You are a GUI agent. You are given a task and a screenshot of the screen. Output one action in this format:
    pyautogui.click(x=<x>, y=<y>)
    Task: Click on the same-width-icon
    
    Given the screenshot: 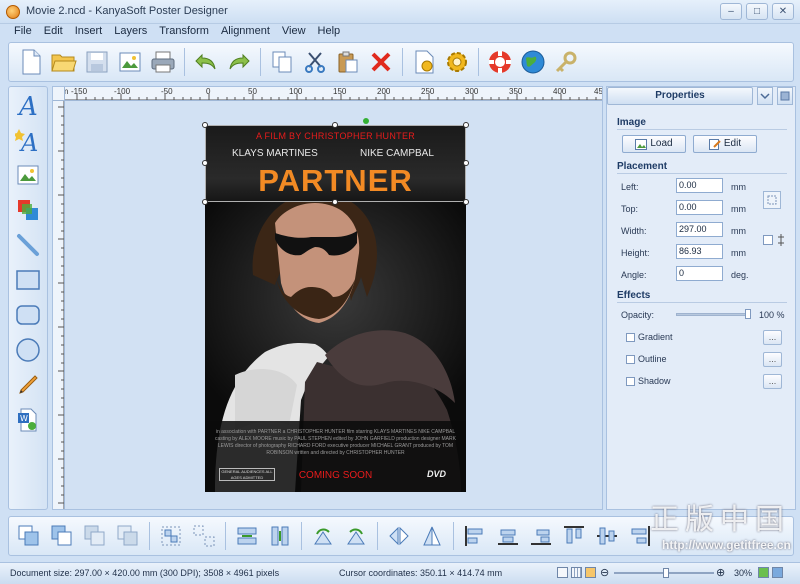 What is the action you would take?
    pyautogui.click(x=247, y=536)
    